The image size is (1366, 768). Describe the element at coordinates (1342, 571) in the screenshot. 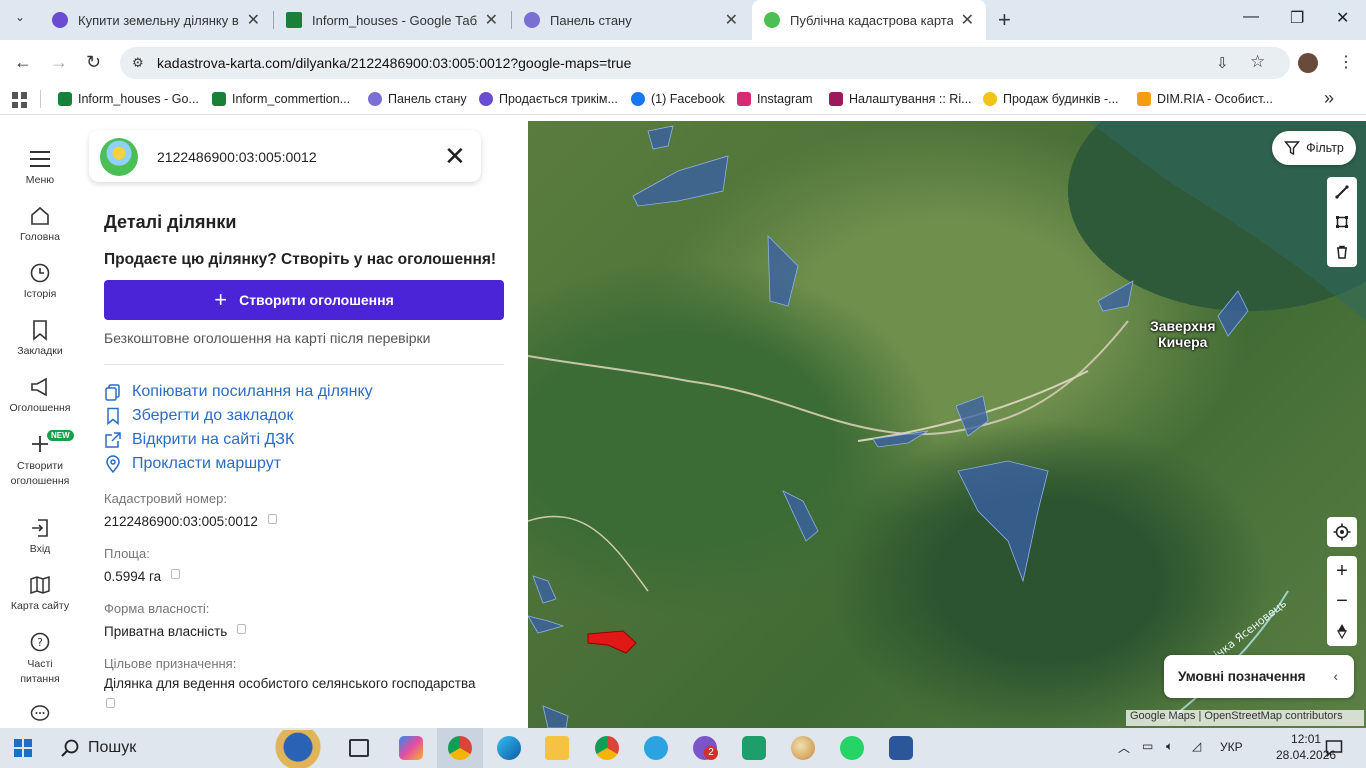

I see `zoom-in-button: +` at that location.